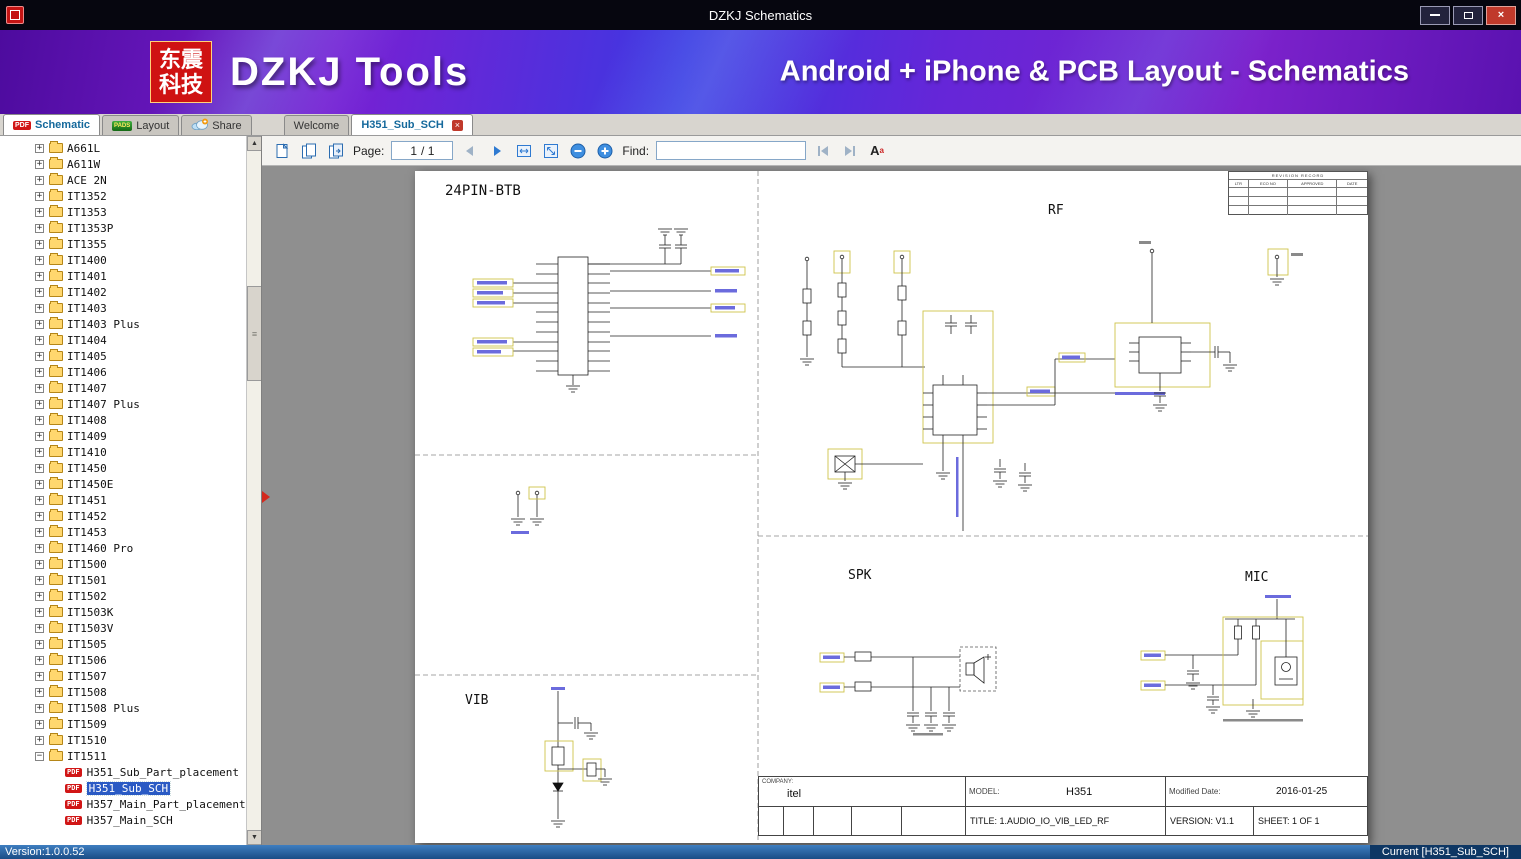  What do you see at coordinates (422, 150) in the screenshot?
I see `page-input: 1 / 1` at bounding box center [422, 150].